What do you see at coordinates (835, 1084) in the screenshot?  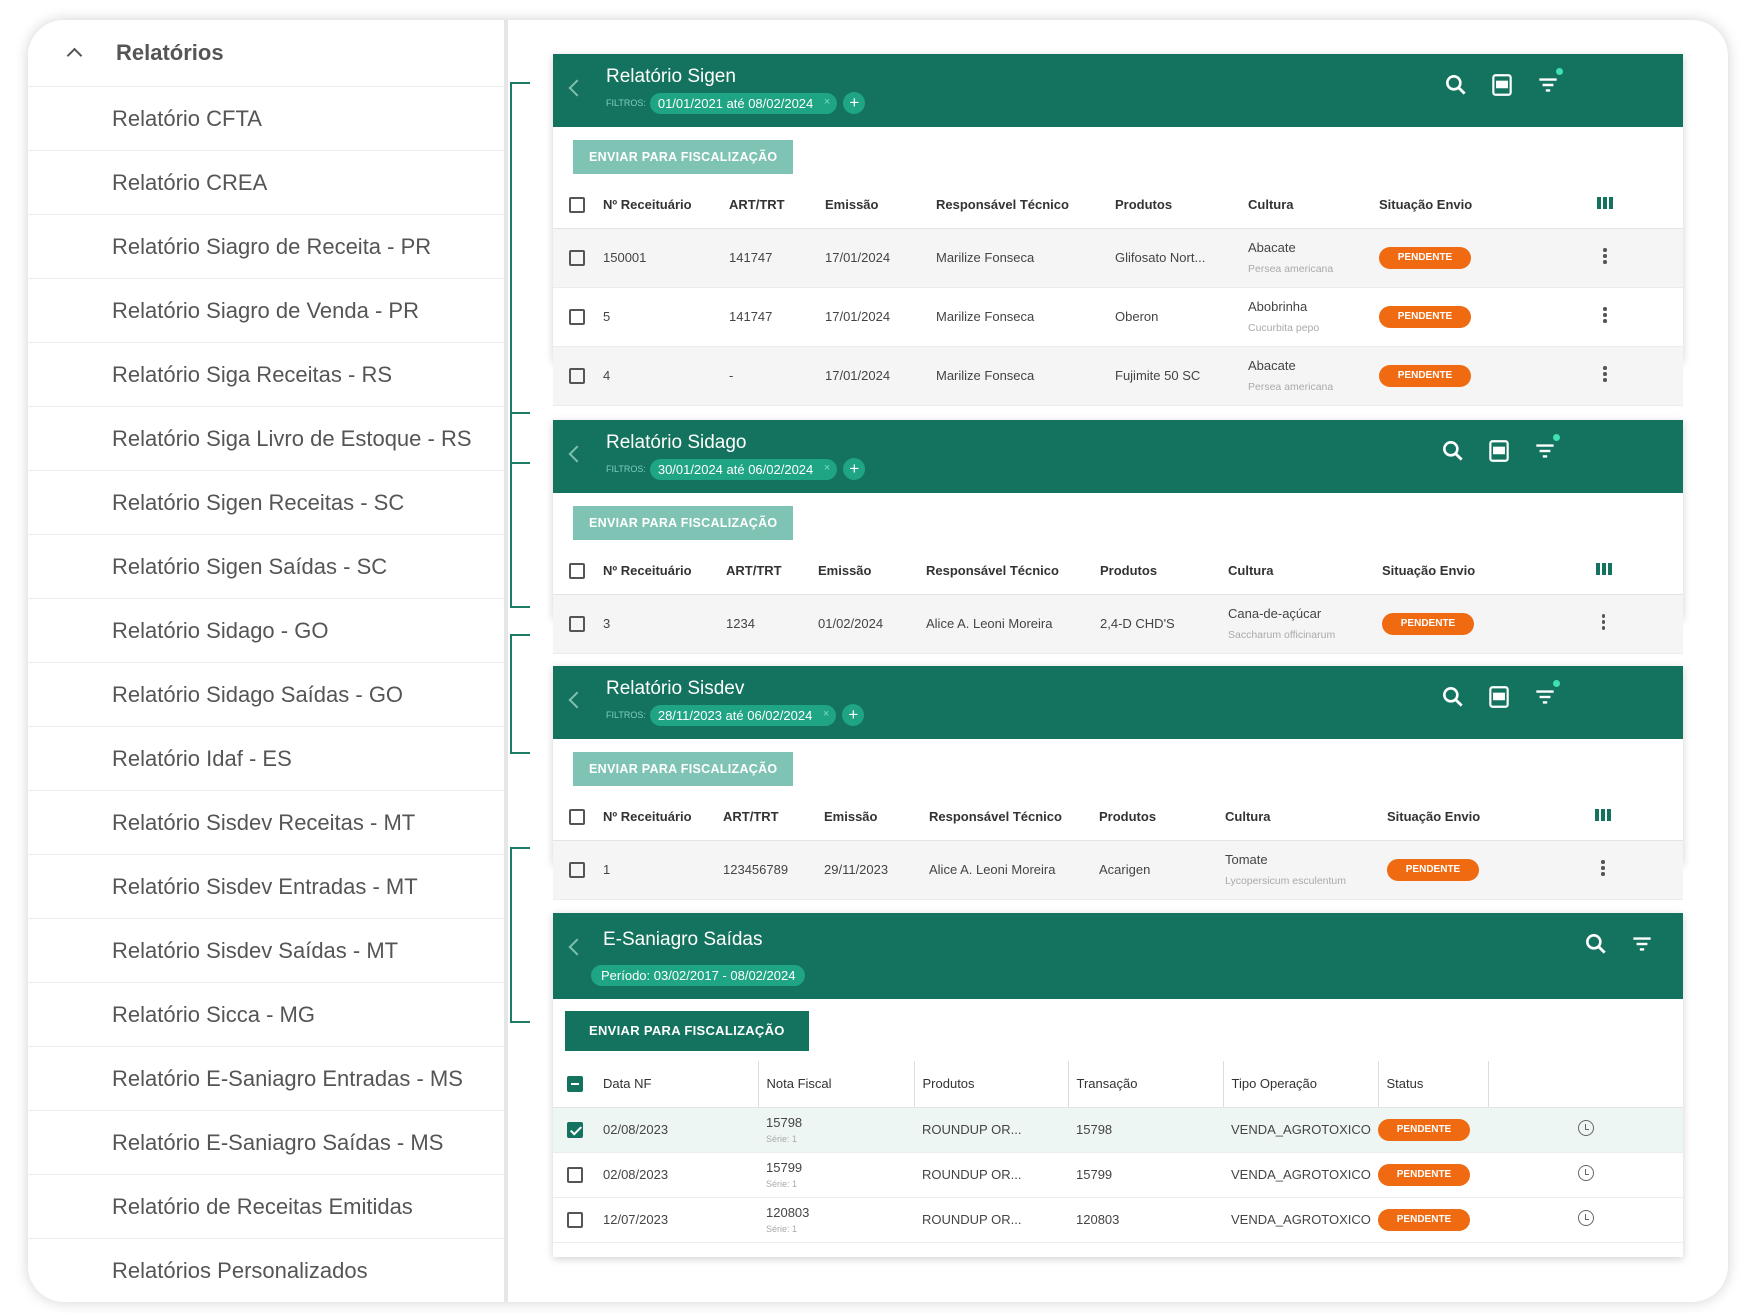 I see `column-header: Nota Fiscal` at bounding box center [835, 1084].